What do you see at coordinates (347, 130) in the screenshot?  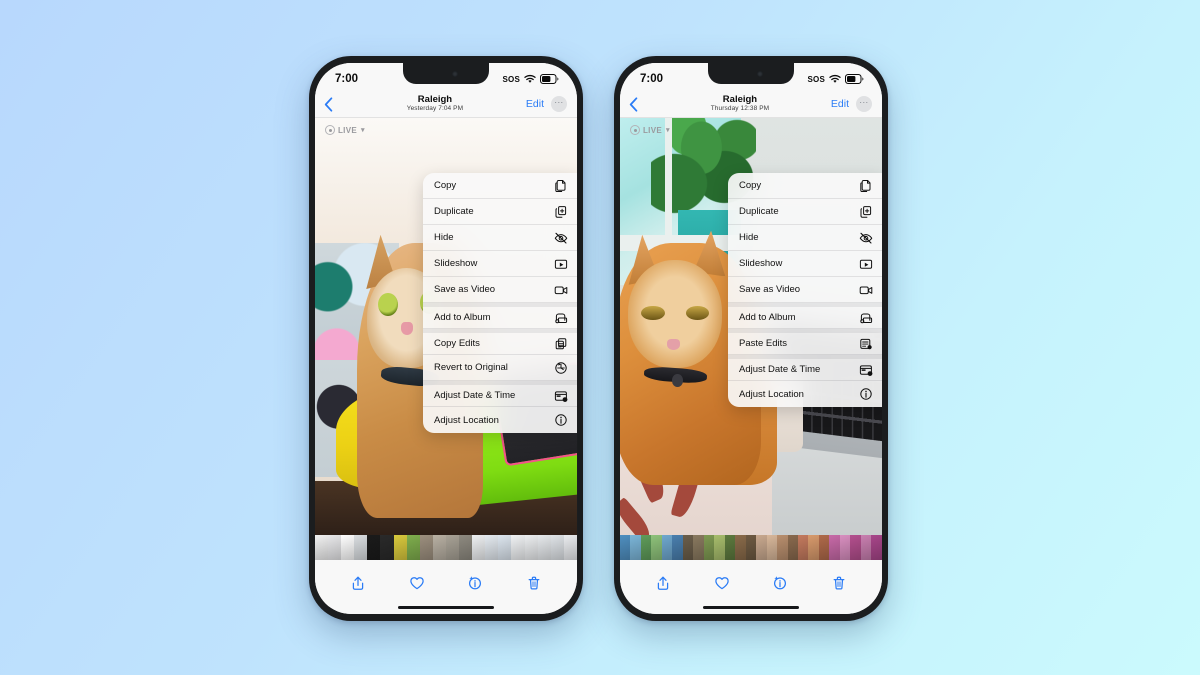 I see `live-photo-label: LIVE` at bounding box center [347, 130].